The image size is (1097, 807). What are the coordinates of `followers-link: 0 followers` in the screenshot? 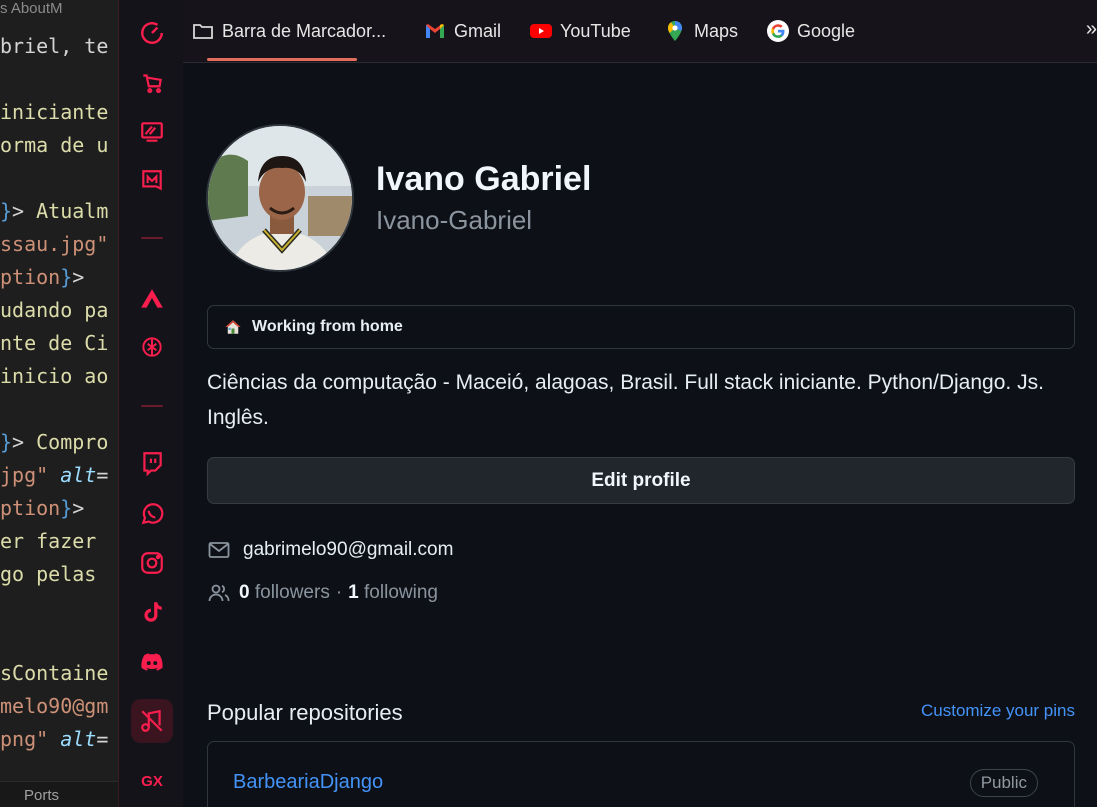 It's located at (284, 593).